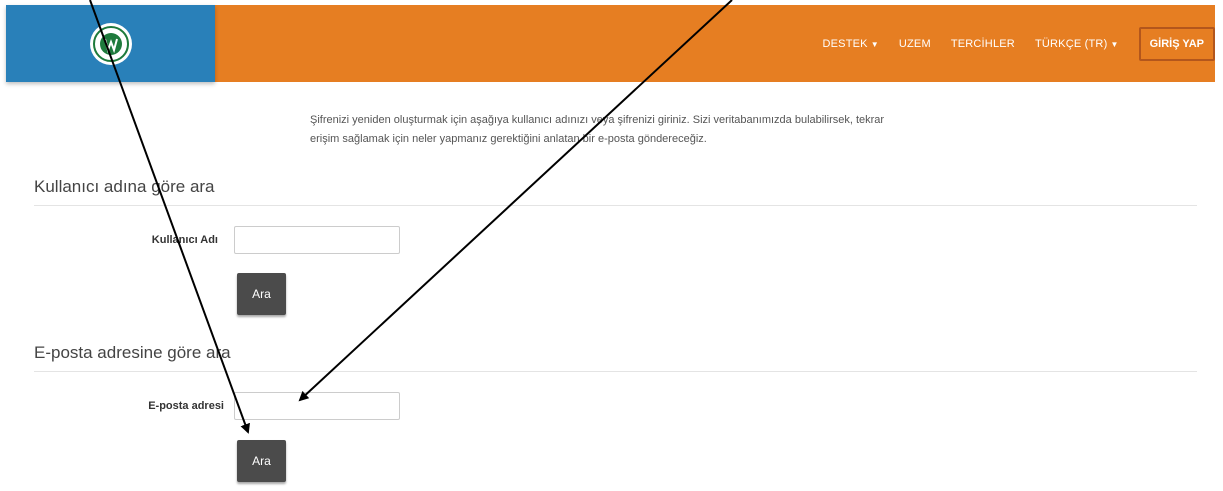 The image size is (1223, 491). I want to click on username-label: Kullanıcı Adı, so click(184, 240).